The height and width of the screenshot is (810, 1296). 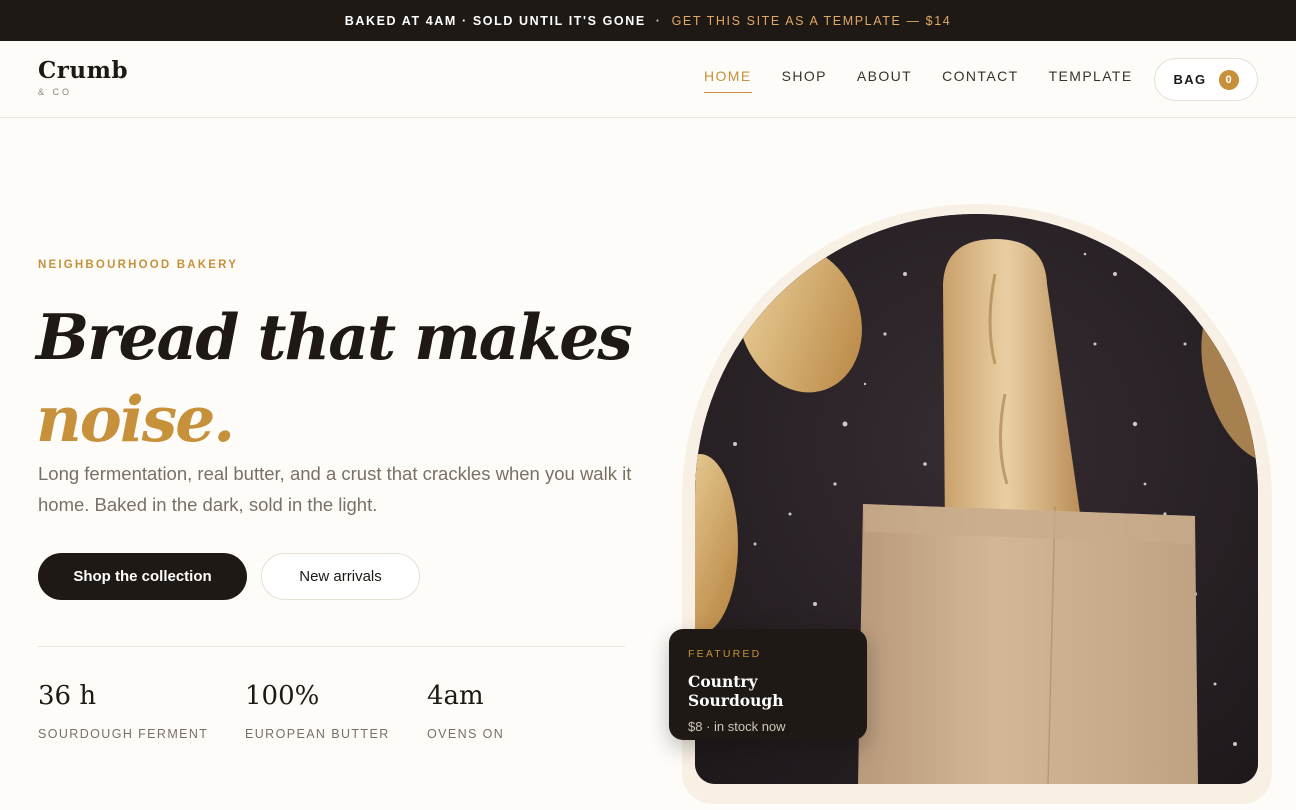 I want to click on bag-label: BAG, so click(x=1190, y=79).